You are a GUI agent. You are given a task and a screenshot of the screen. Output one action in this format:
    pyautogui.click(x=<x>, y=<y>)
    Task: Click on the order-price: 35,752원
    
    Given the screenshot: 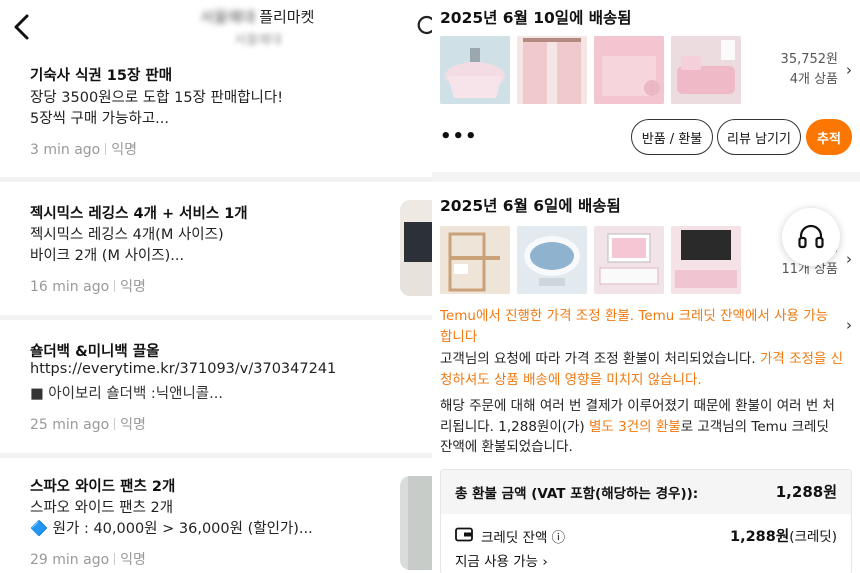 What is the action you would take?
    pyautogui.click(x=809, y=59)
    